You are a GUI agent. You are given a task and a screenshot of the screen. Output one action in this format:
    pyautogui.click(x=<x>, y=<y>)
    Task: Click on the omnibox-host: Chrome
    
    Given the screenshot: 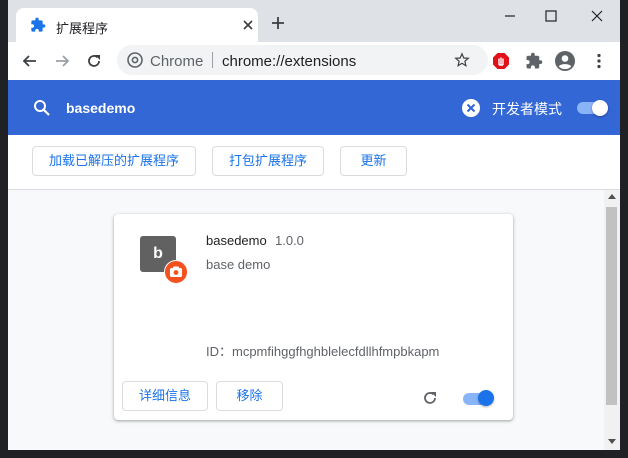 What is the action you would take?
    pyautogui.click(x=177, y=61)
    